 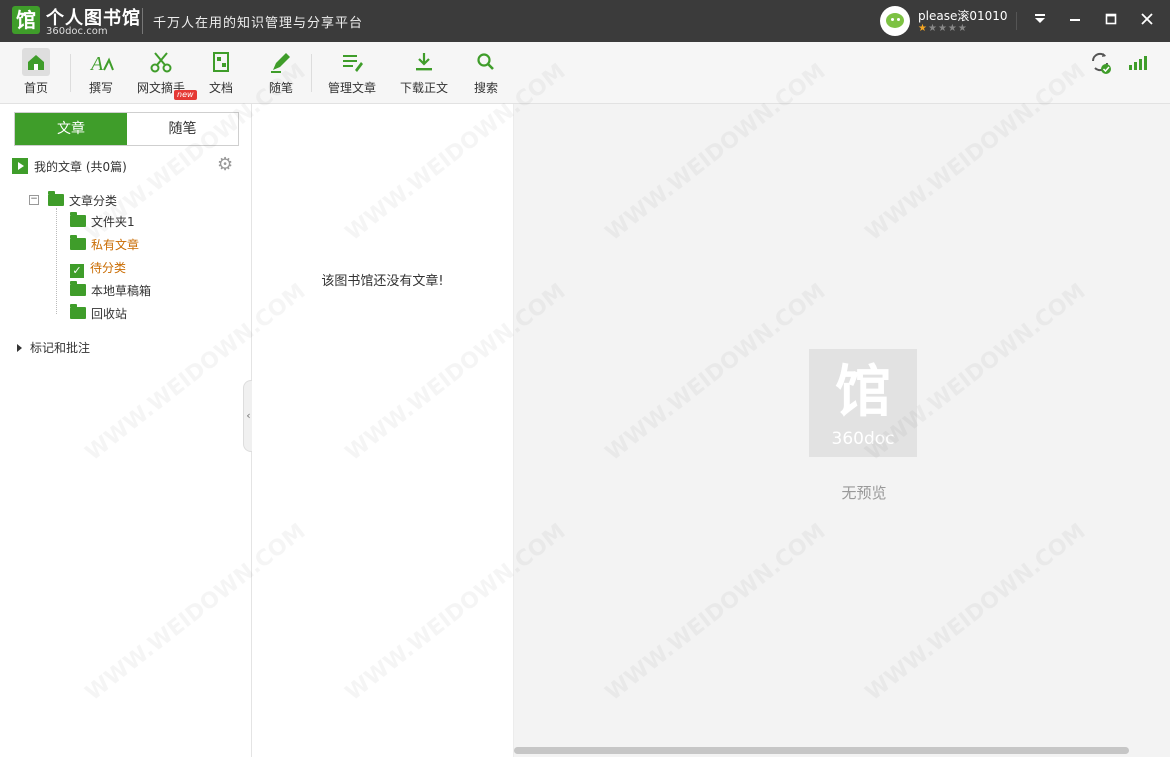 What do you see at coordinates (115, 245) in the screenshot?
I see `tree-item-label: 私有文章` at bounding box center [115, 245].